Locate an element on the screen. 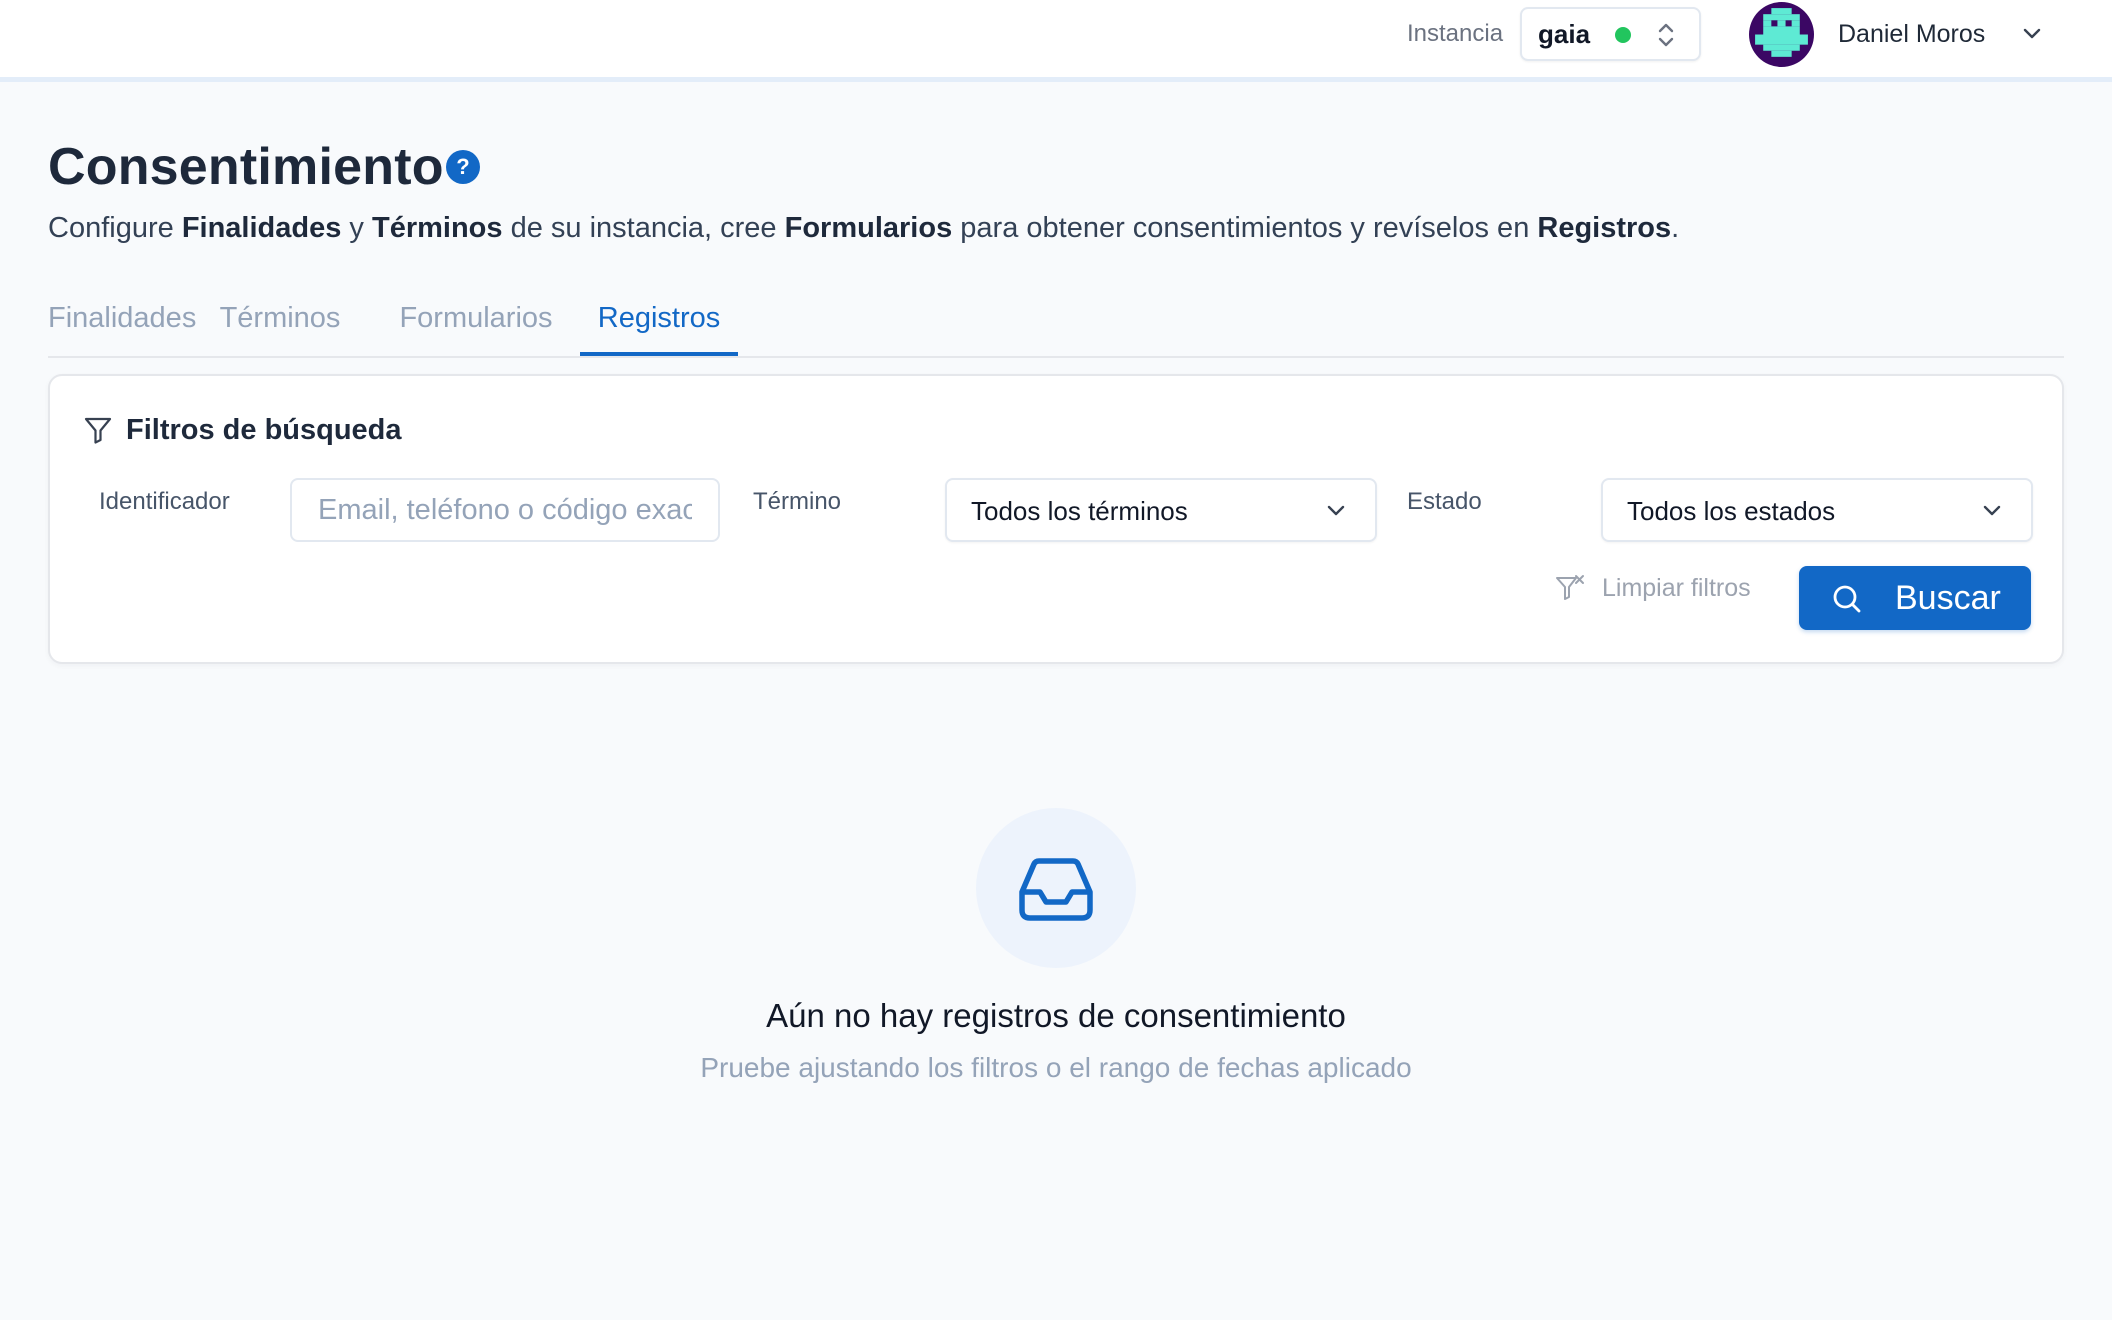 This screenshot has height=1320, width=2112. clear-filters-button: Limpiar filtros is located at coordinates (1664, 588).